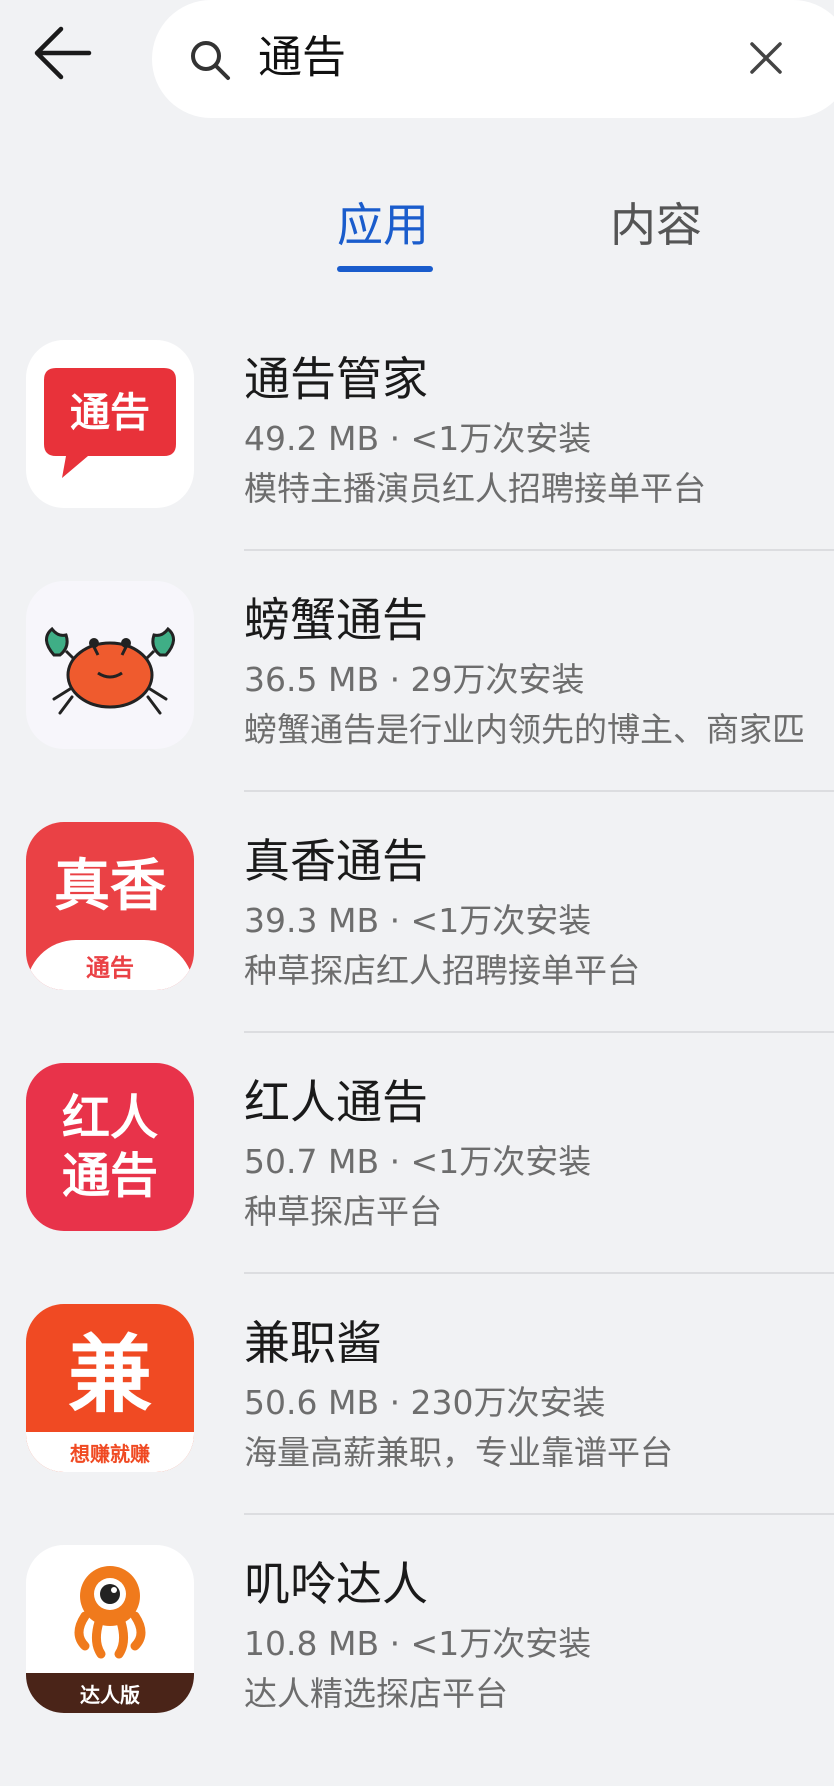 Image resolution: width=834 pixels, height=1786 pixels. I want to click on app-icon, so click(110, 665).